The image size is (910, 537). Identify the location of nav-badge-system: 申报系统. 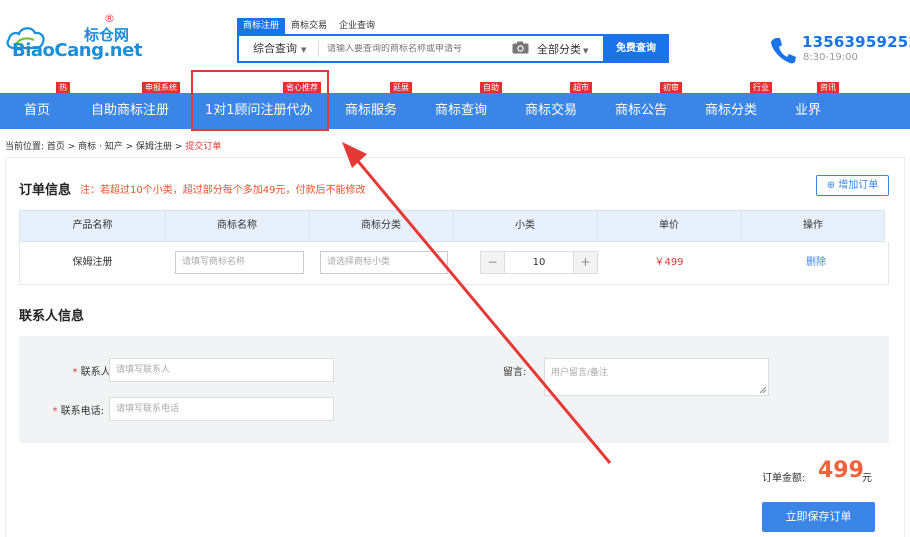
(161, 87).